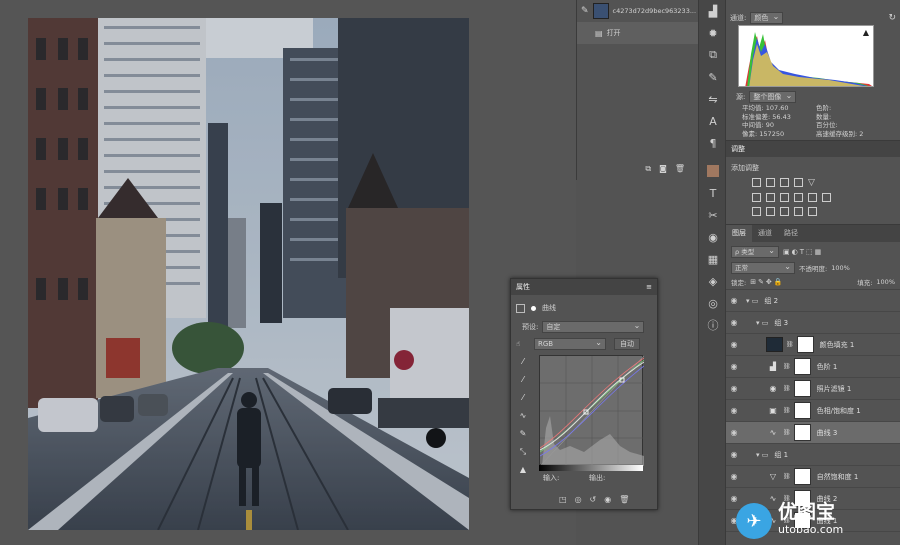 The image size is (900, 545). I want to click on layer-row: ◉ ◉ ⛓ 照片滤镜 1, so click(813, 389).